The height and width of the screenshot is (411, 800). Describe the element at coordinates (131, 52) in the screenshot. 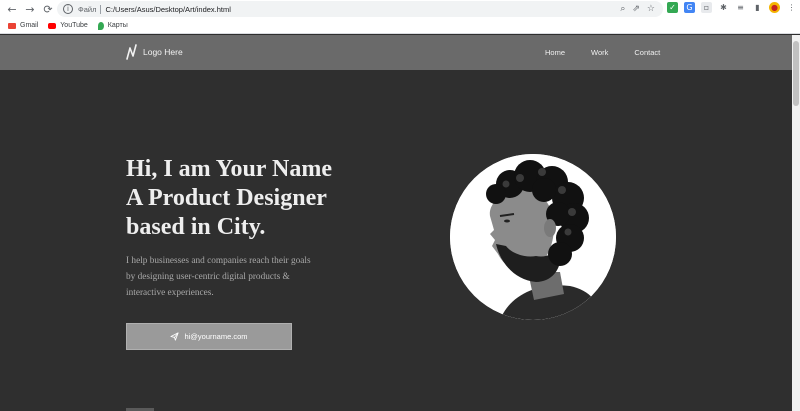

I see `logo-icon` at that location.